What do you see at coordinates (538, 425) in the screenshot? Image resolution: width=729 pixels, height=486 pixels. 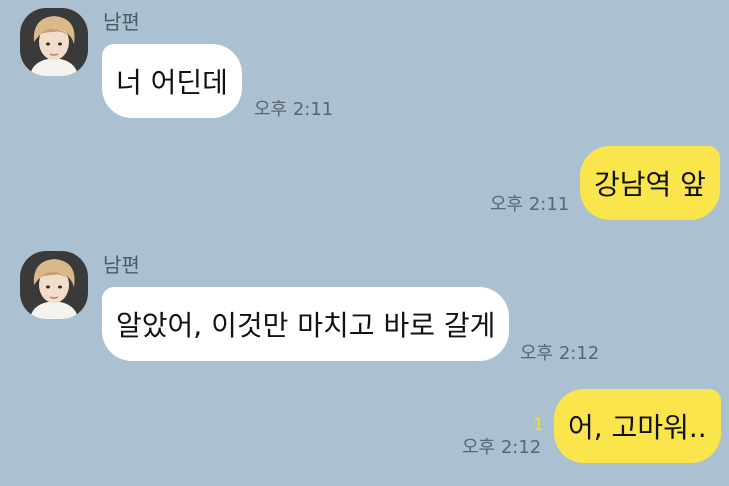 I see `unread-count: 1` at bounding box center [538, 425].